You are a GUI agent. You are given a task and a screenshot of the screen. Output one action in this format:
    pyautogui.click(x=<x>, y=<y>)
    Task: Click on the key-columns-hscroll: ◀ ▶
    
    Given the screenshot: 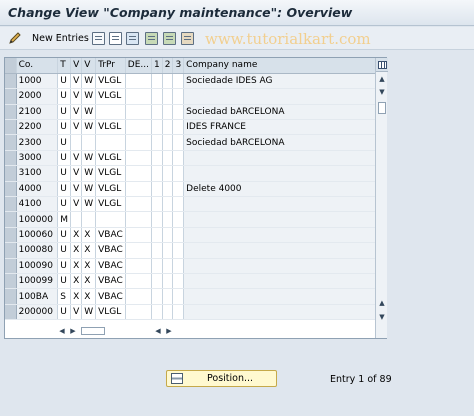 What is the action you would take?
    pyautogui.click(x=87, y=331)
    